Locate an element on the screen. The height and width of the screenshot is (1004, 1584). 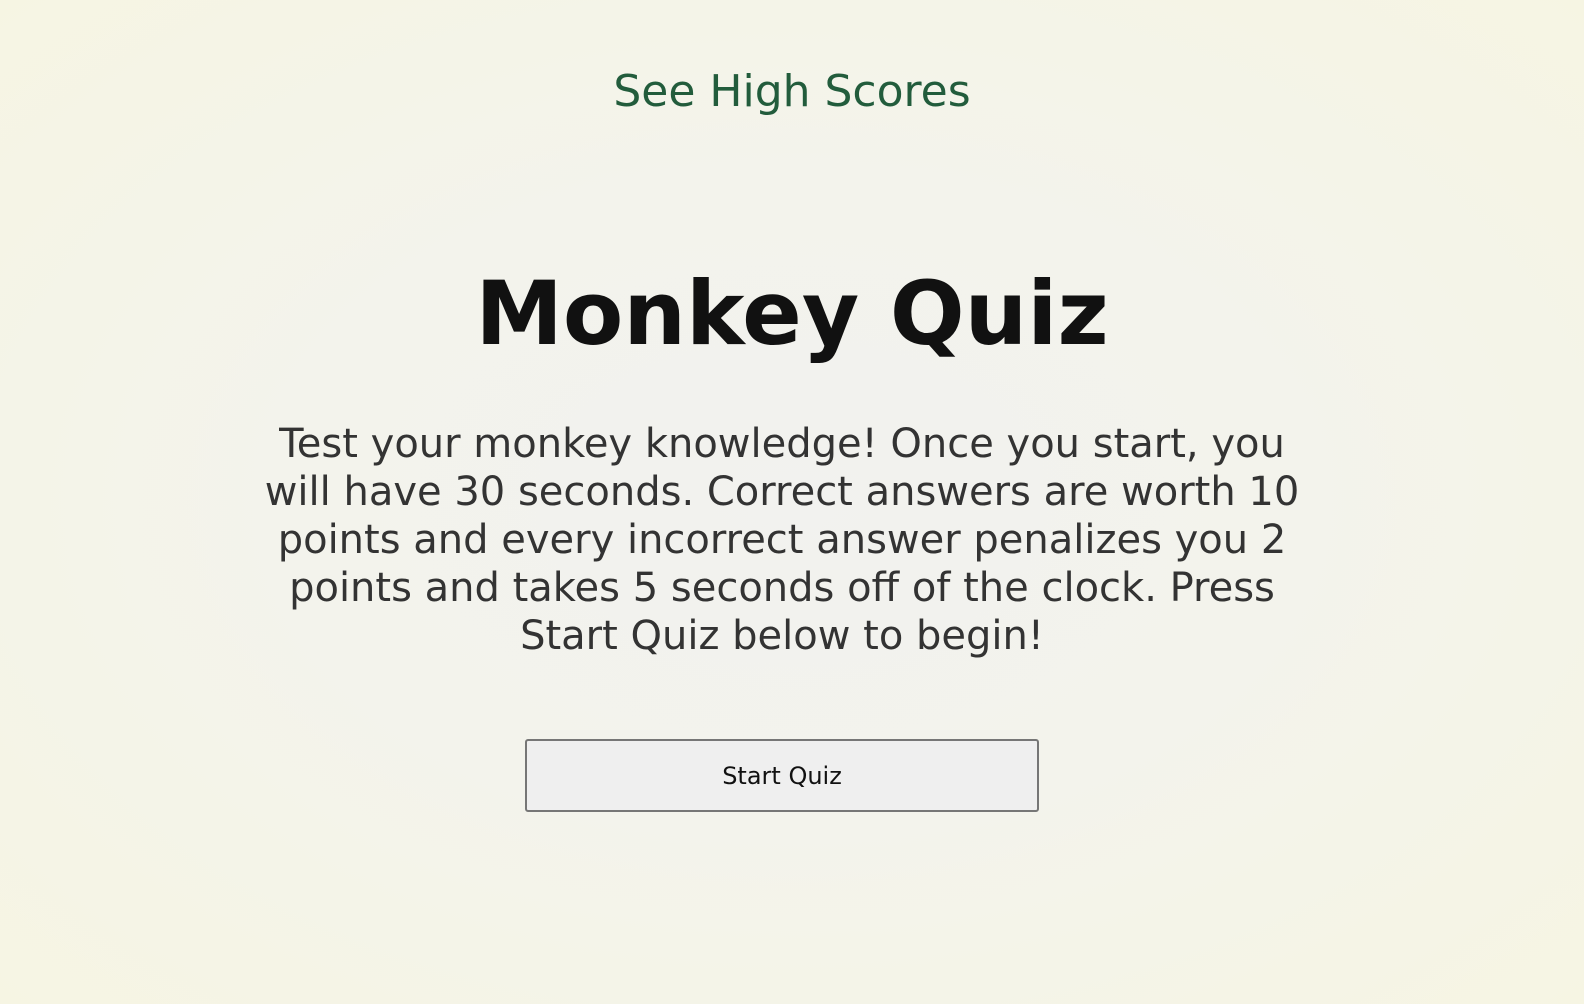
see-high-scores-link: See High Scores is located at coordinates (792, 91).